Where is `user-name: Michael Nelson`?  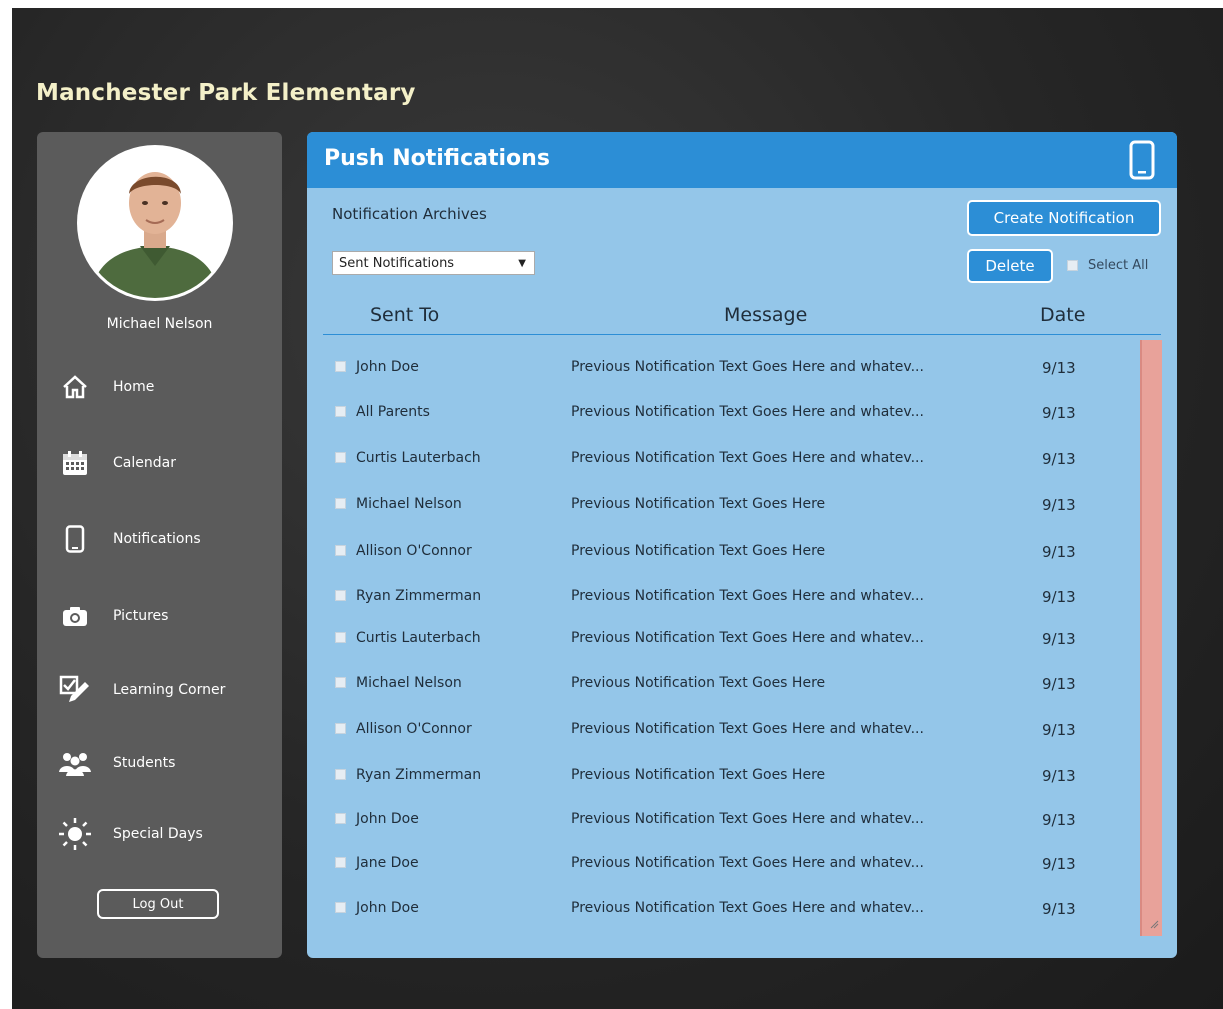 user-name: Michael Nelson is located at coordinates (159, 324).